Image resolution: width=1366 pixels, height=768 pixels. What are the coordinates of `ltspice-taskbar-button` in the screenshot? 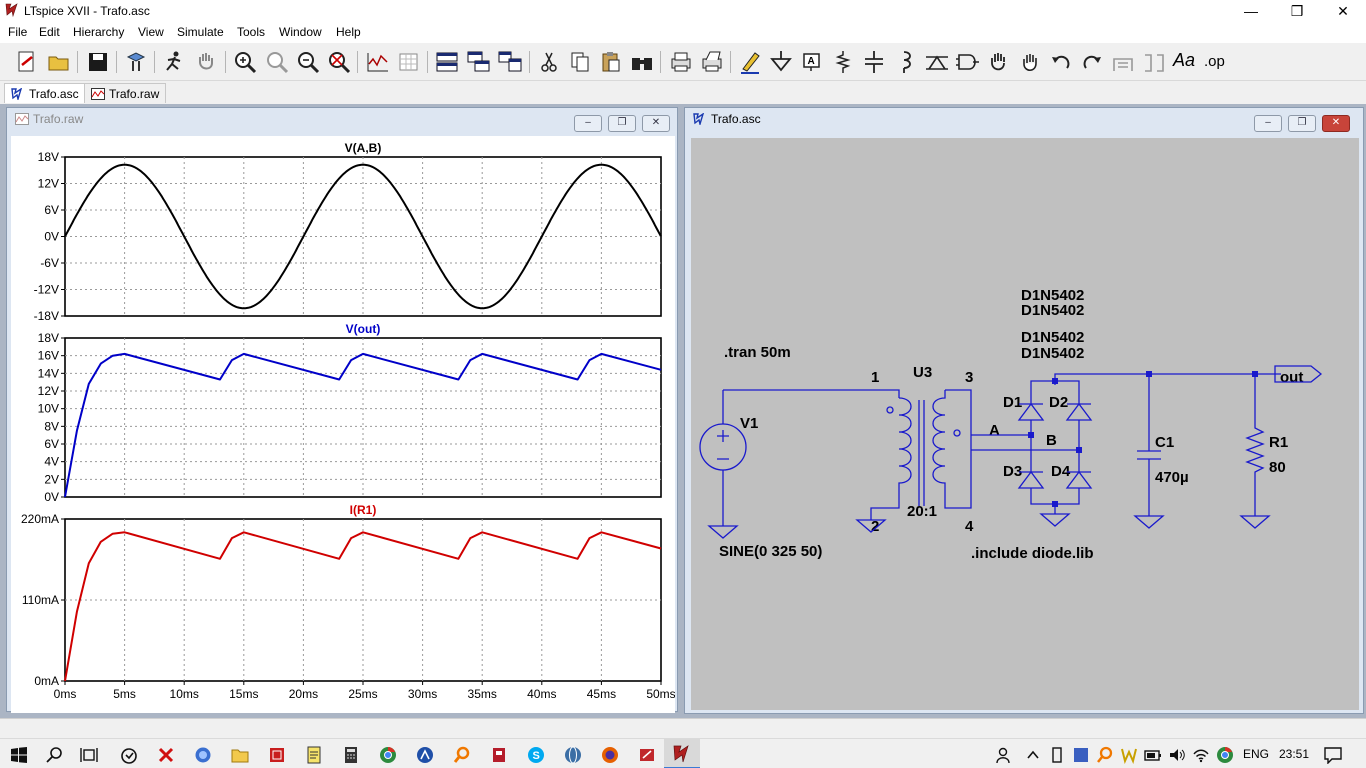 It's located at (682, 753).